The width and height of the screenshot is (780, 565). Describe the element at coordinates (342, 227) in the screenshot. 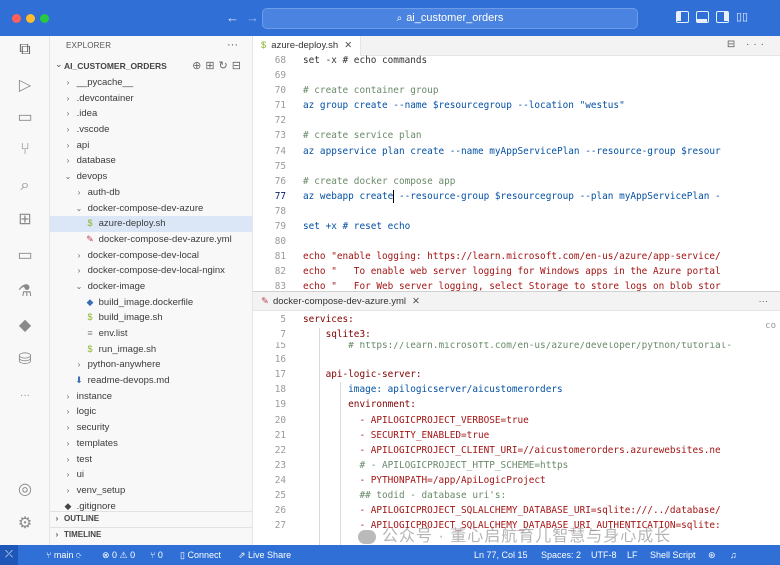

I see `code-line: 79 set +x # reset echo` at that location.